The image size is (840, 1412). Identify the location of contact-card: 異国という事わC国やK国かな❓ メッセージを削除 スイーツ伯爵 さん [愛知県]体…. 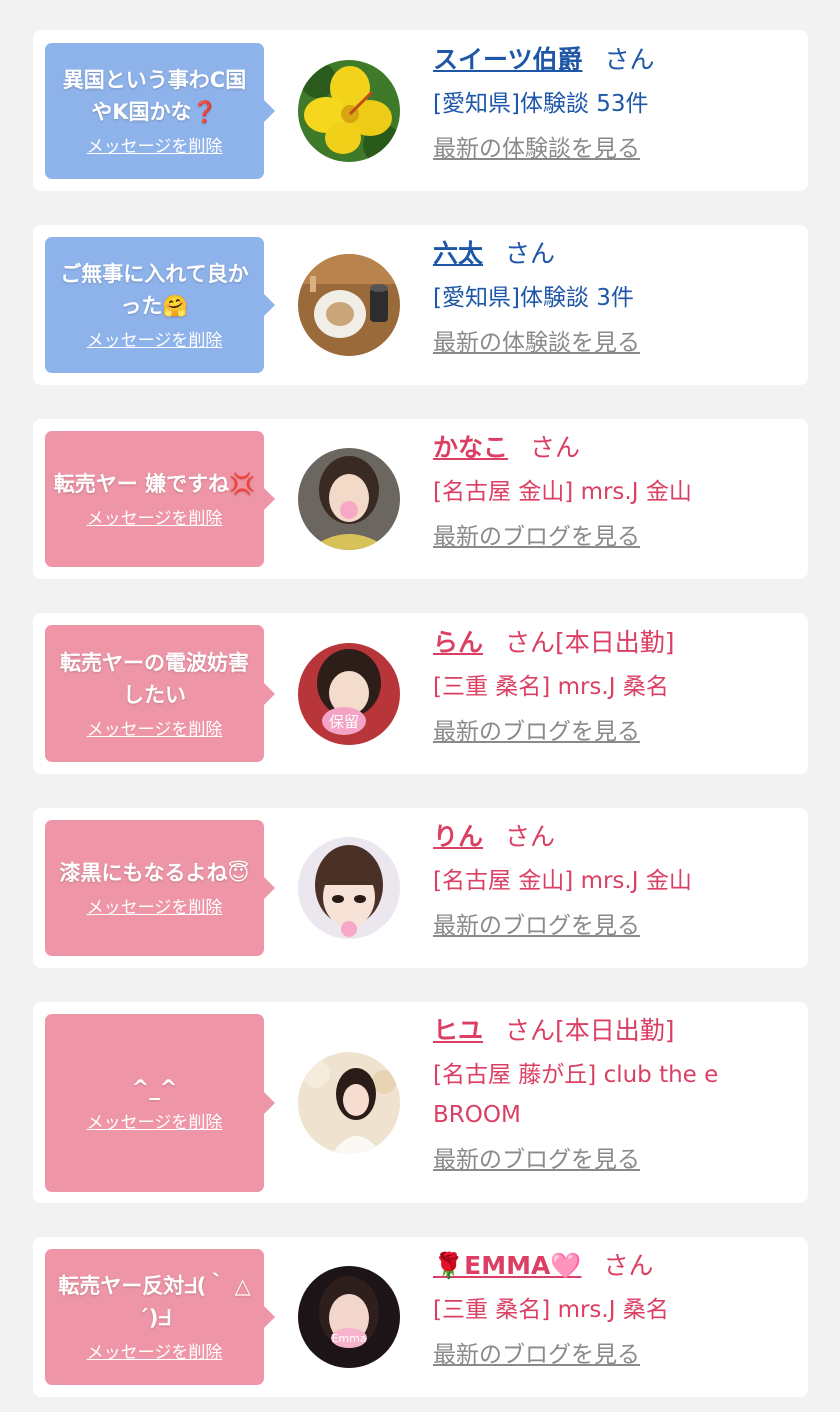
(420, 110).